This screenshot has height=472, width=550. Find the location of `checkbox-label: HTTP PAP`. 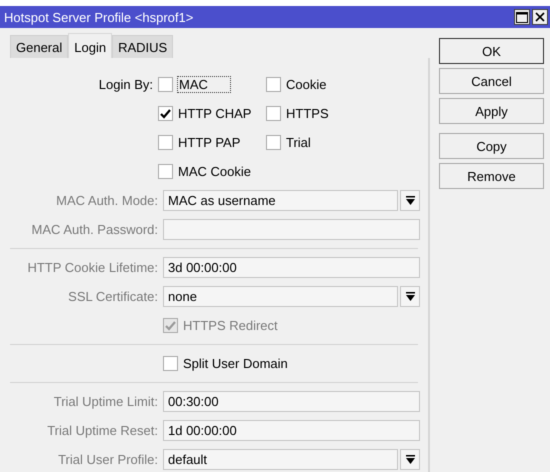

checkbox-label: HTTP PAP is located at coordinates (209, 142).